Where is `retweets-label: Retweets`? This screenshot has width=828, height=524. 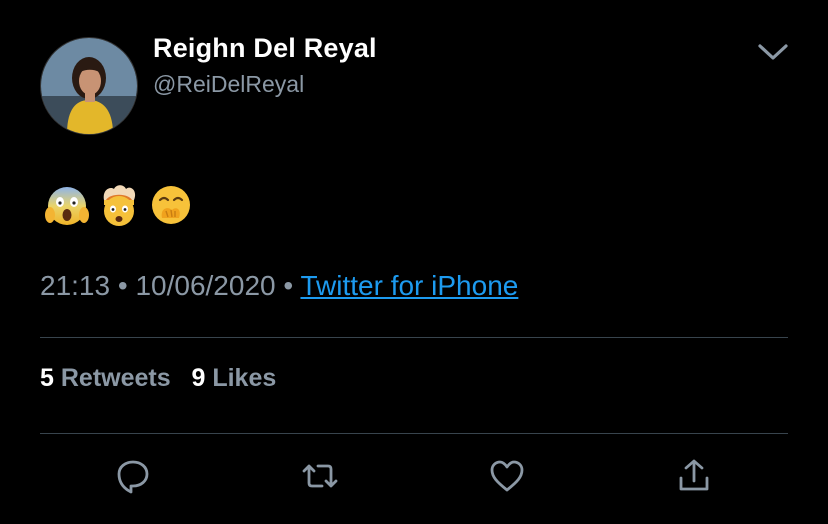 retweets-label: Retweets is located at coordinates (115, 378).